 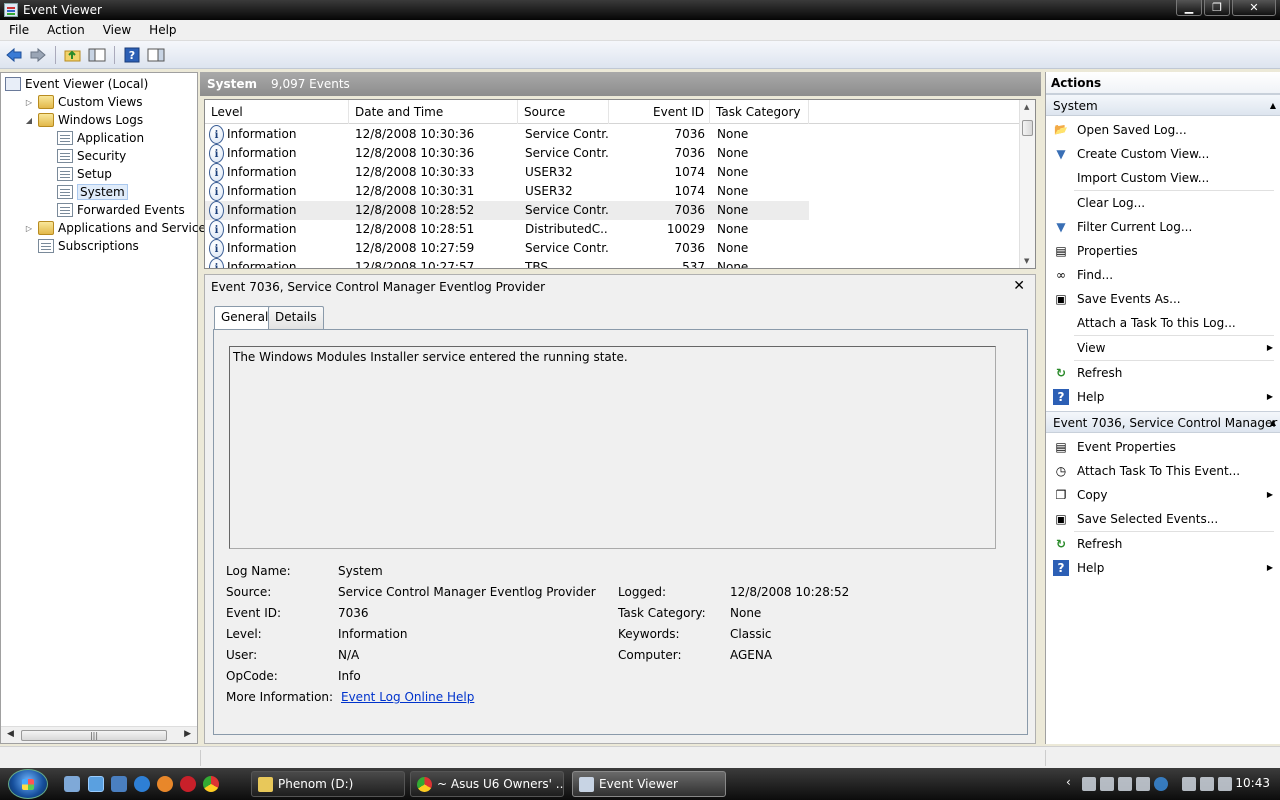 What do you see at coordinates (83, 120) in the screenshot?
I see `tree-item-windows-logs: ◢ Windows Logs` at bounding box center [83, 120].